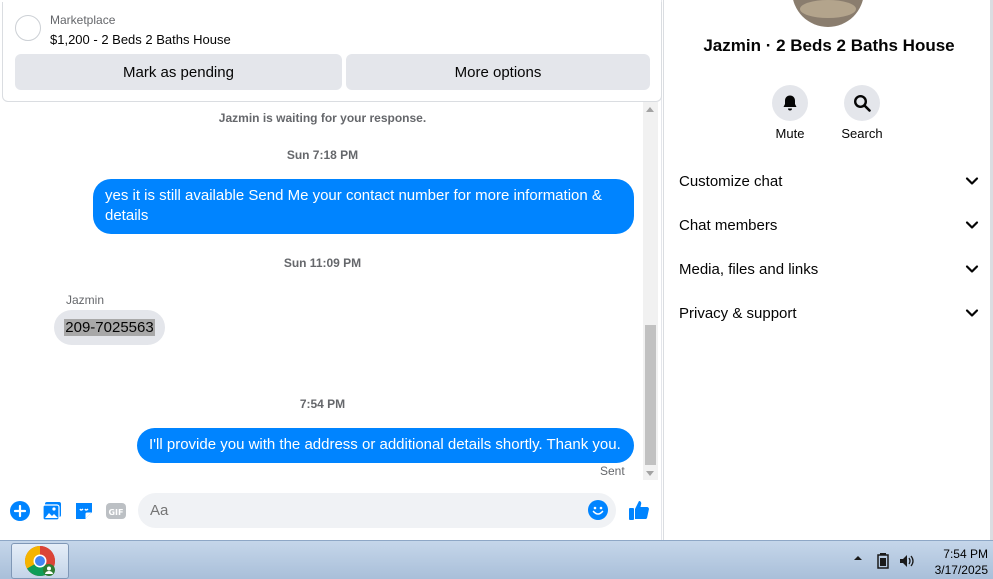 The height and width of the screenshot is (579, 993). I want to click on message-timestamp: 7:54 PM, so click(322, 404).